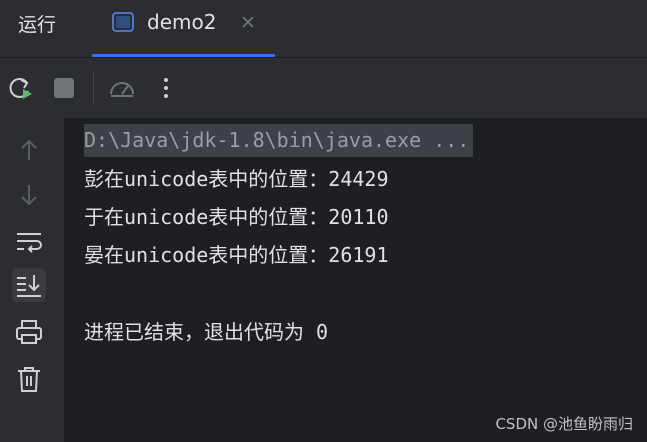 The image size is (647, 442). What do you see at coordinates (37, 25) in the screenshot?
I see `run-tool-window-title: 运行` at bounding box center [37, 25].